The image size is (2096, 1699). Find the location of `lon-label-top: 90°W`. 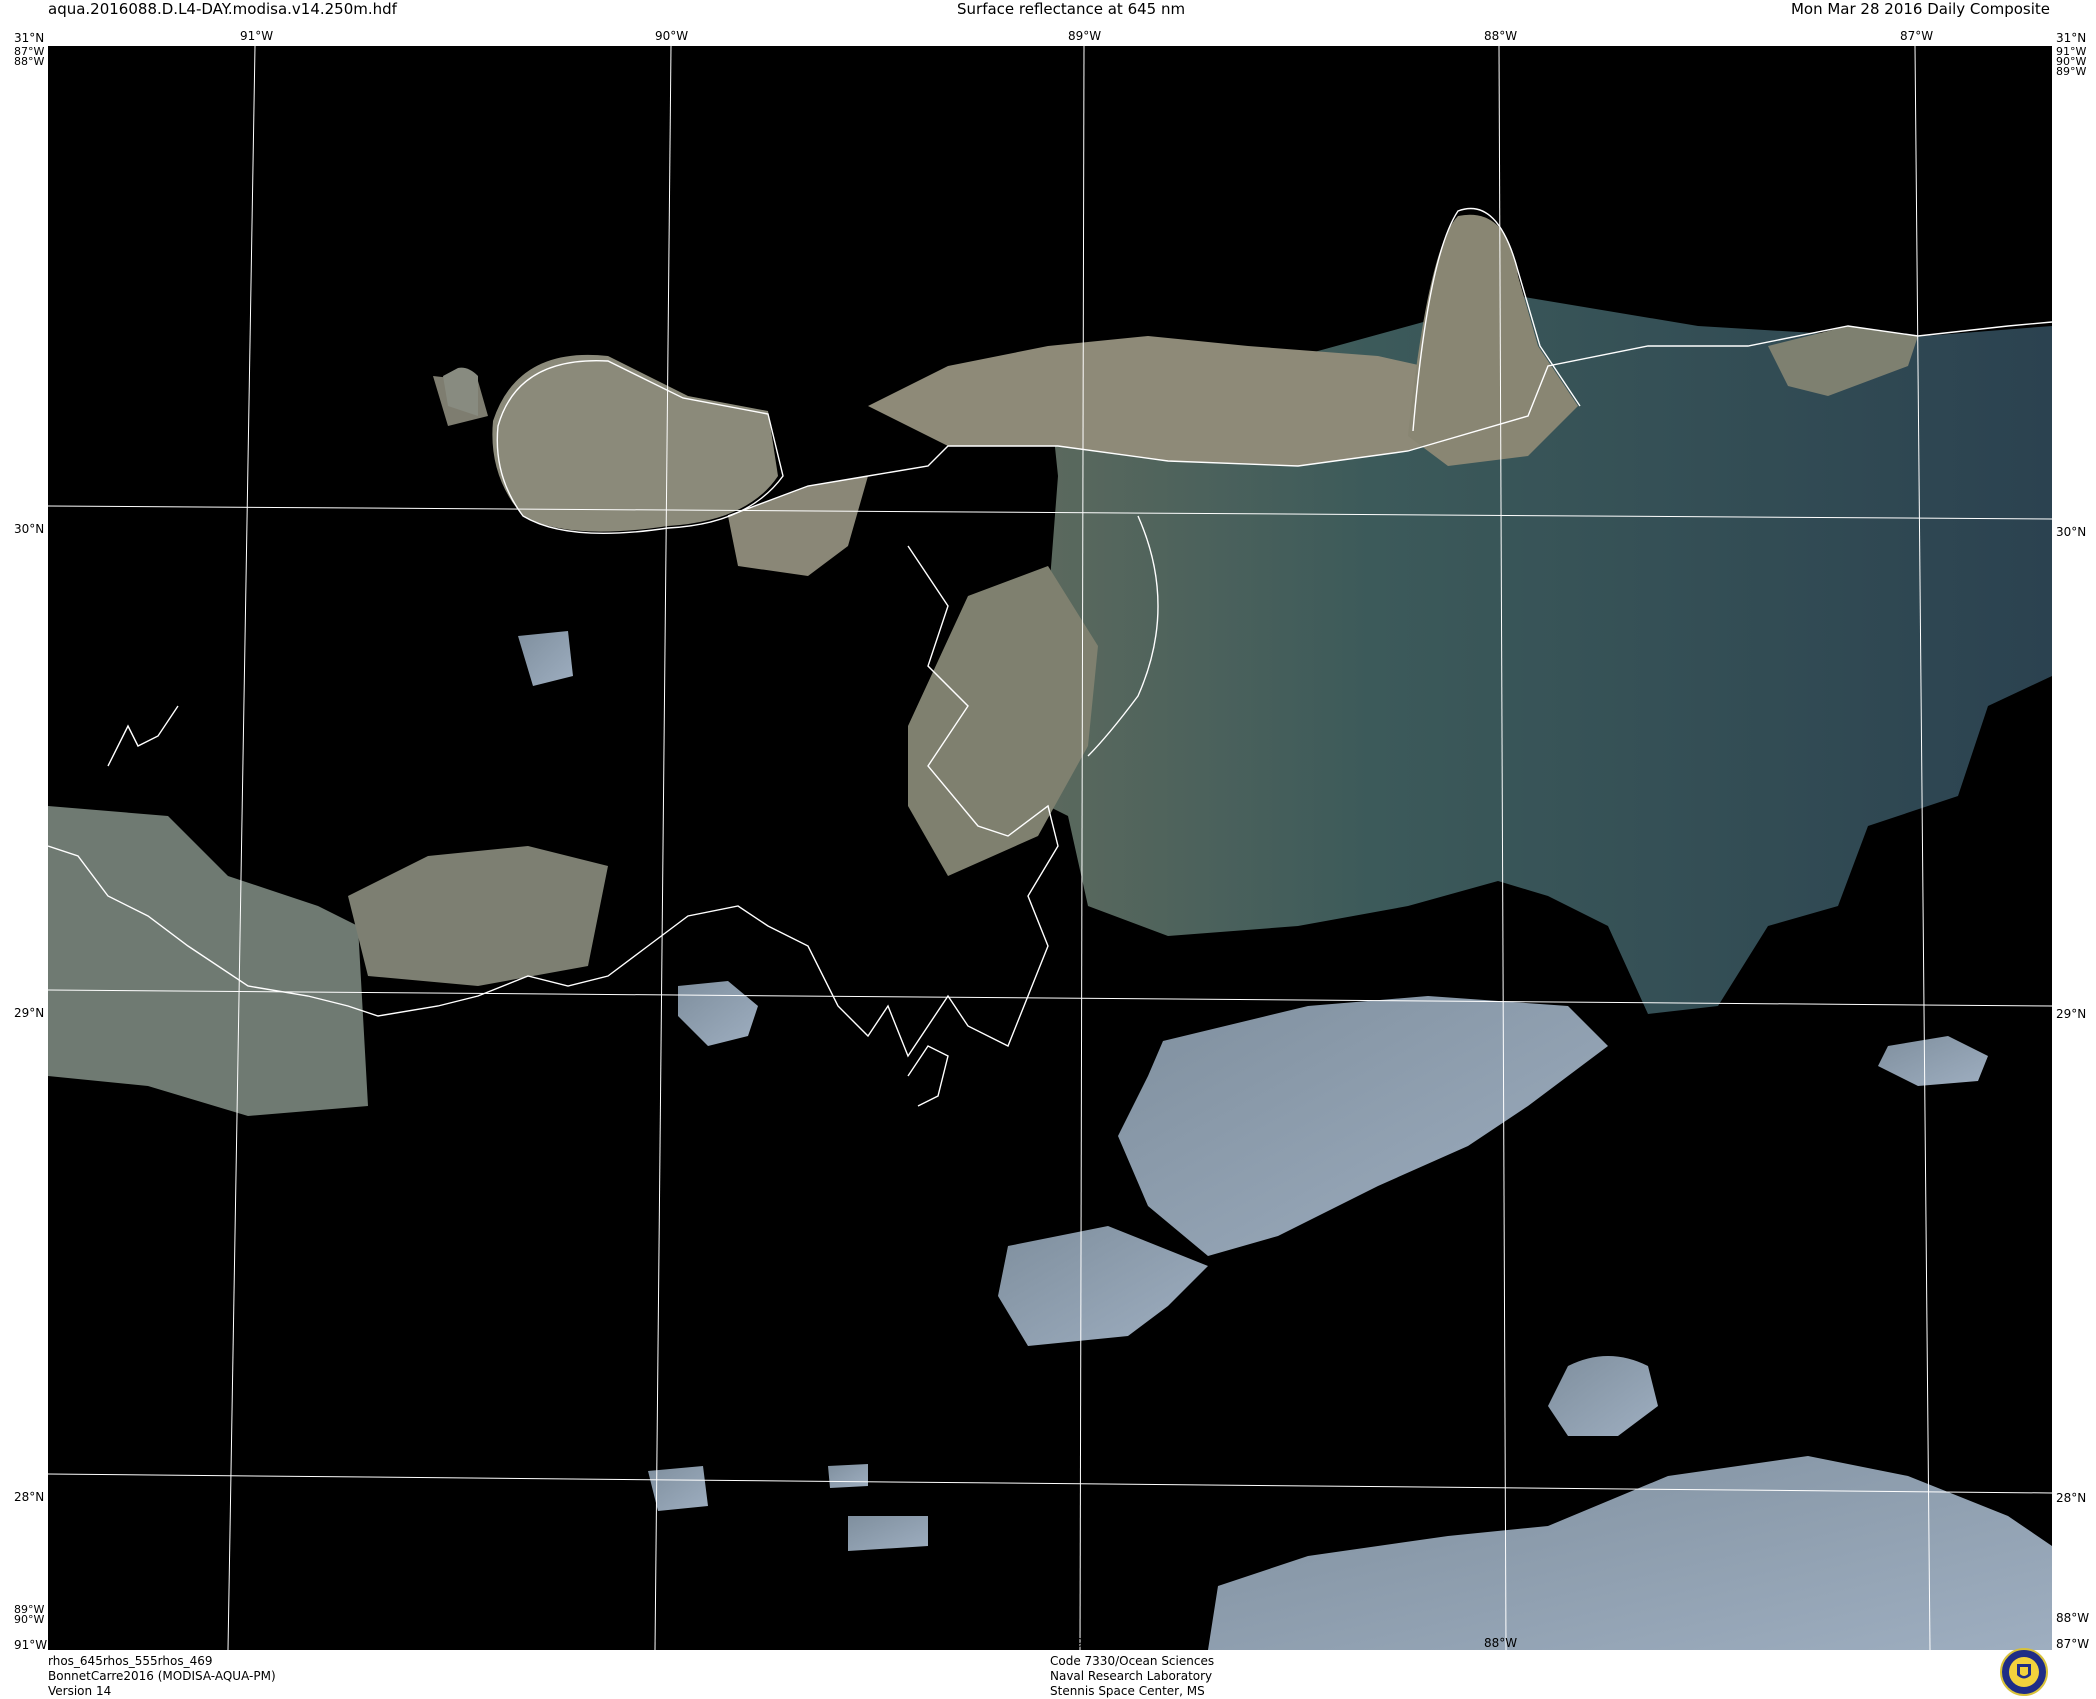

lon-label-top: 90°W is located at coordinates (672, 36).